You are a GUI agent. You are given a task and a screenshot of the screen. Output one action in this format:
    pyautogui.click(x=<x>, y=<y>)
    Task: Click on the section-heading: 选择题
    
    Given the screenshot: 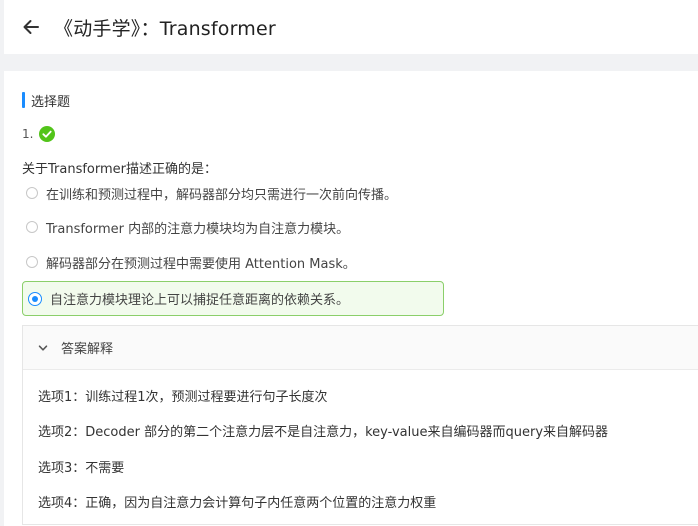 What is the action you would take?
    pyautogui.click(x=46, y=100)
    